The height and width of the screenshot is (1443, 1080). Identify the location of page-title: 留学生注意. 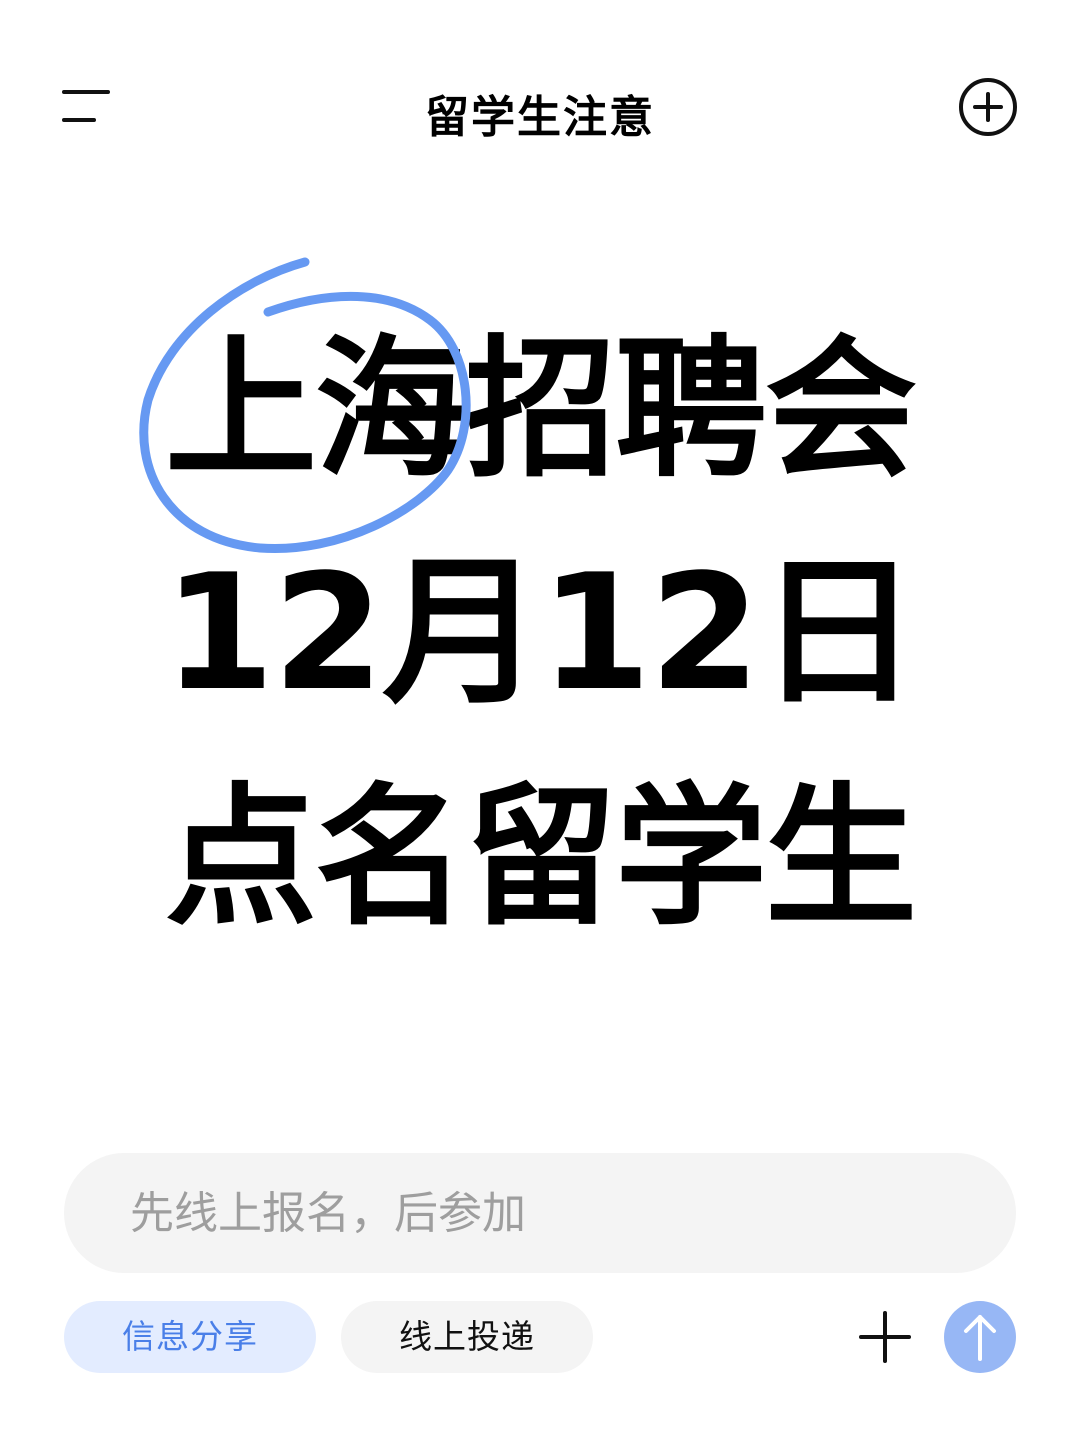
(540, 117).